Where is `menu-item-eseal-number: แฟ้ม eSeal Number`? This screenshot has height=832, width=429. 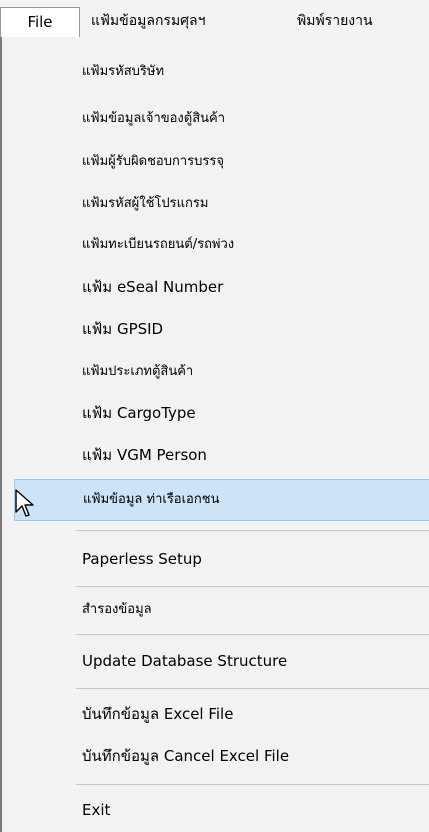
menu-item-eseal-number: แฟ้ม eSeal Number is located at coordinates (221, 287).